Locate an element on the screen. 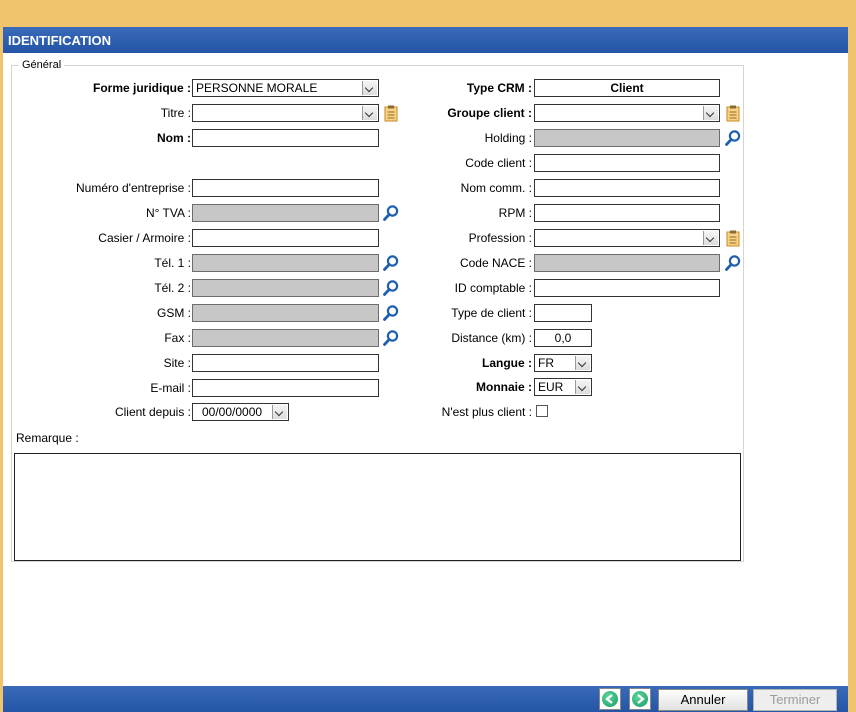  site-label: Site : is located at coordinates (177, 363).